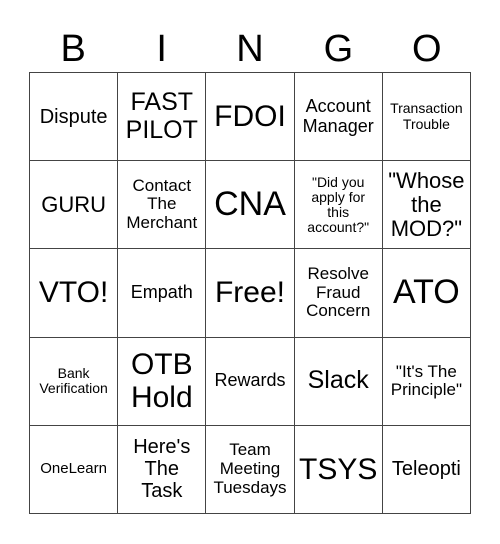 The height and width of the screenshot is (544, 500). I want to click on header-letter-b: B, so click(73, 49).